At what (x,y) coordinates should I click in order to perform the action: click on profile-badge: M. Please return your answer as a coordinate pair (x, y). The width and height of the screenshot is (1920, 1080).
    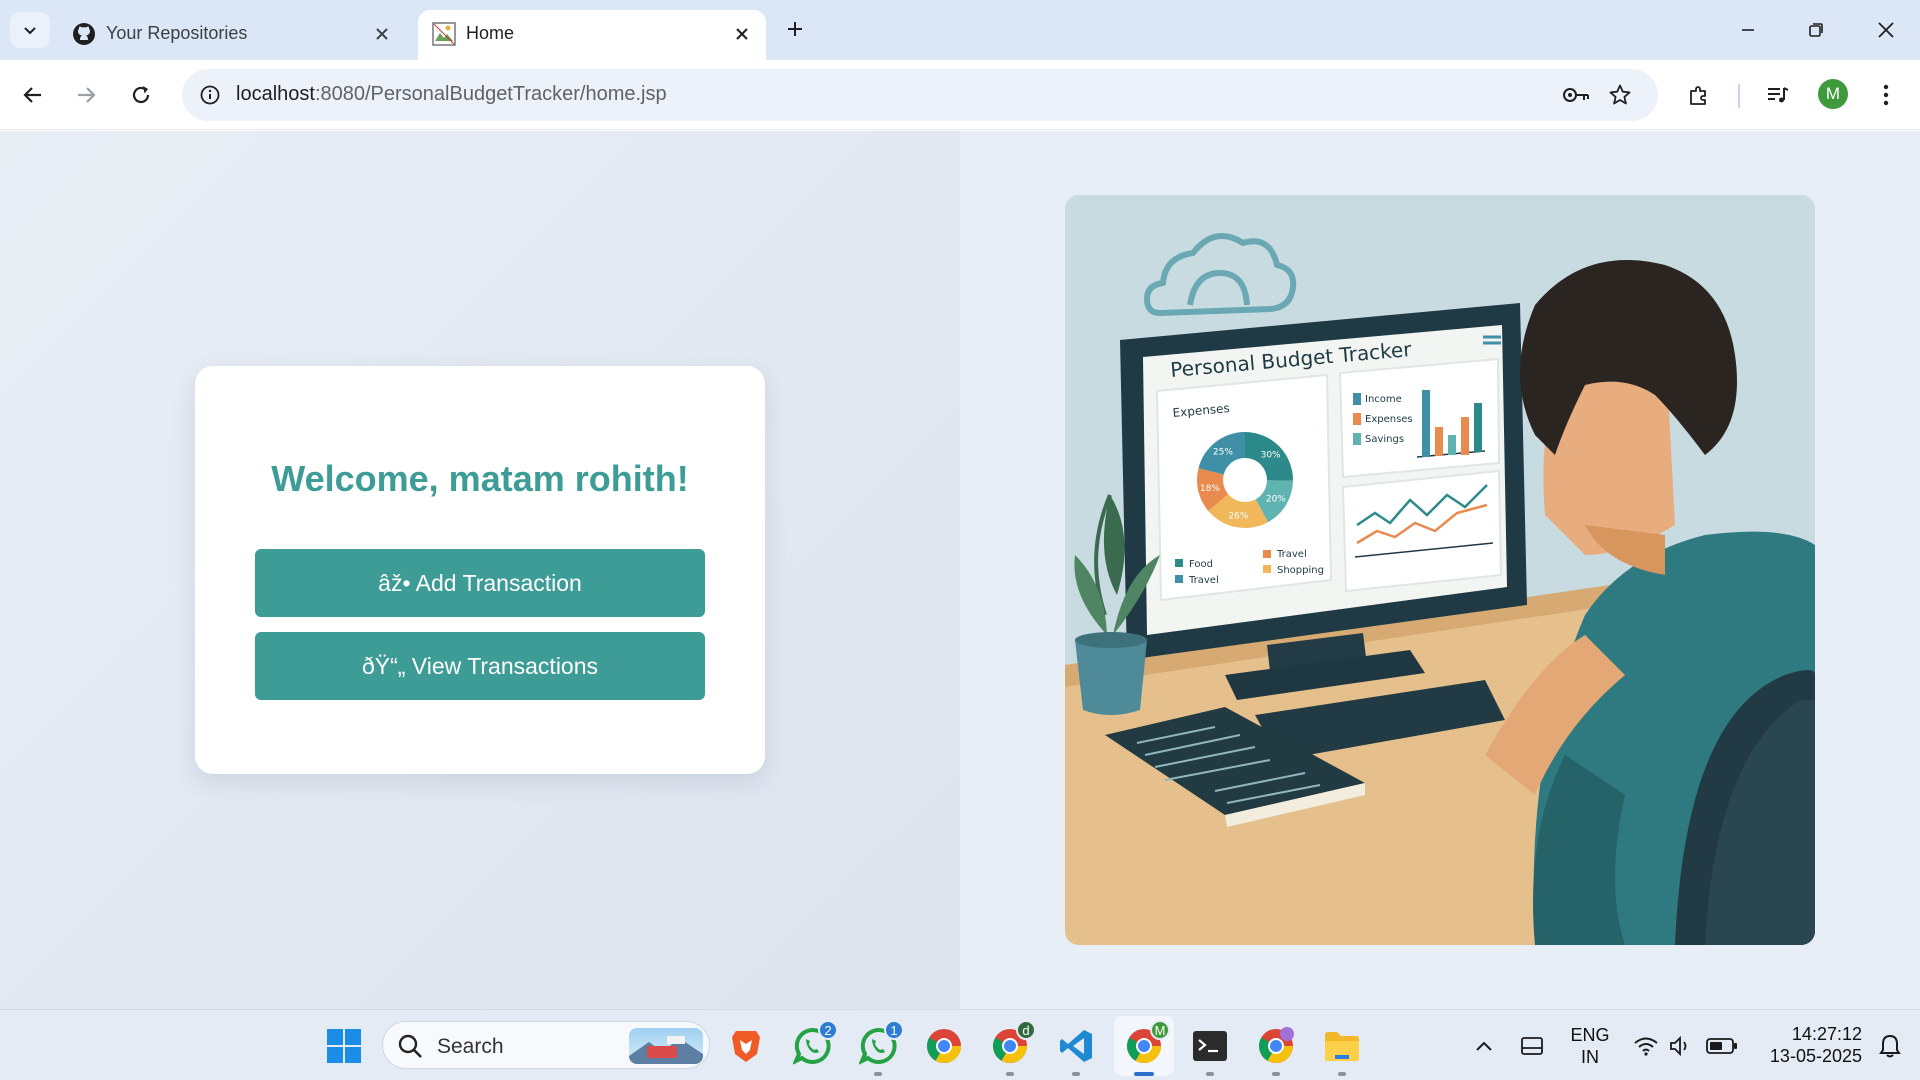
    Looking at the image, I should click on (1160, 1030).